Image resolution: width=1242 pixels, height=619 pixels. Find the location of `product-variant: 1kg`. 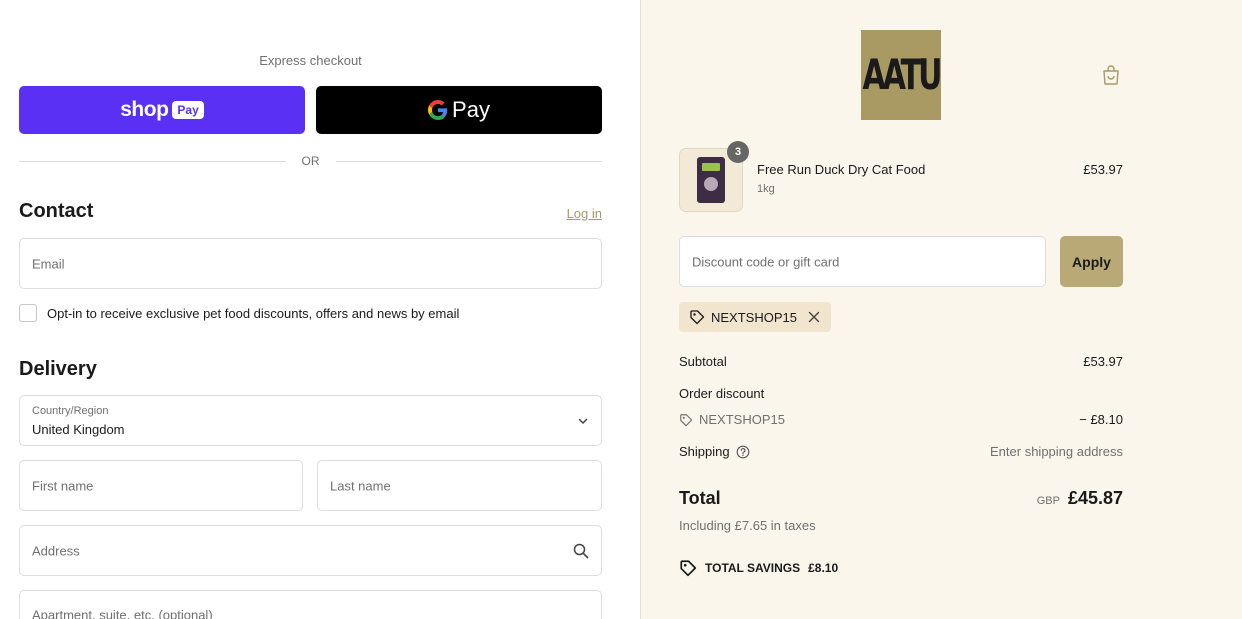

product-variant: 1kg is located at coordinates (766, 189).